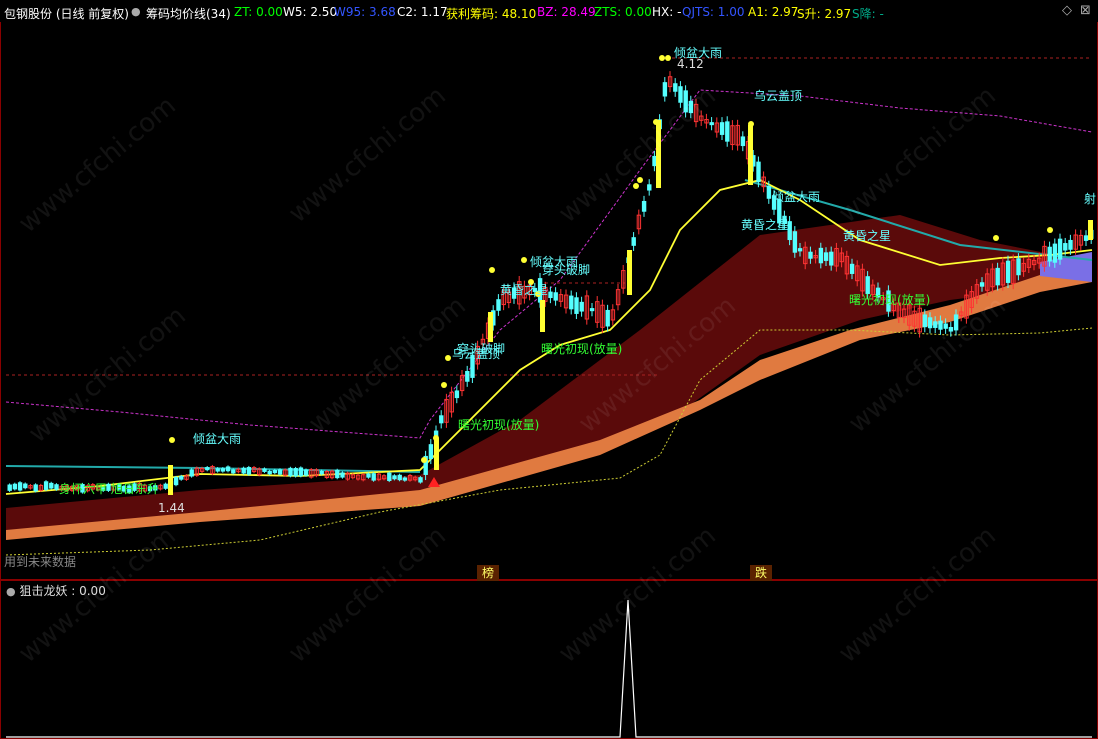 The height and width of the screenshot is (739, 1098). What do you see at coordinates (488, 573) in the screenshot?
I see `signal-pill: 榜` at bounding box center [488, 573].